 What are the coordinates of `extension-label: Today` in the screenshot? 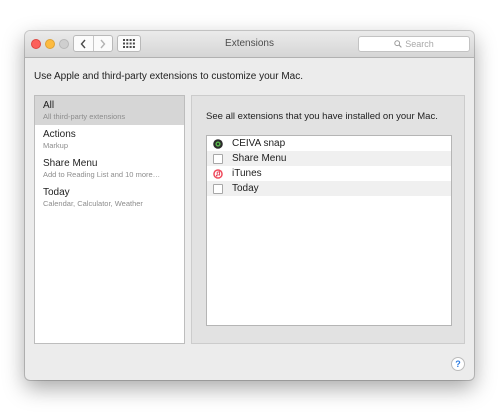 It's located at (245, 188).